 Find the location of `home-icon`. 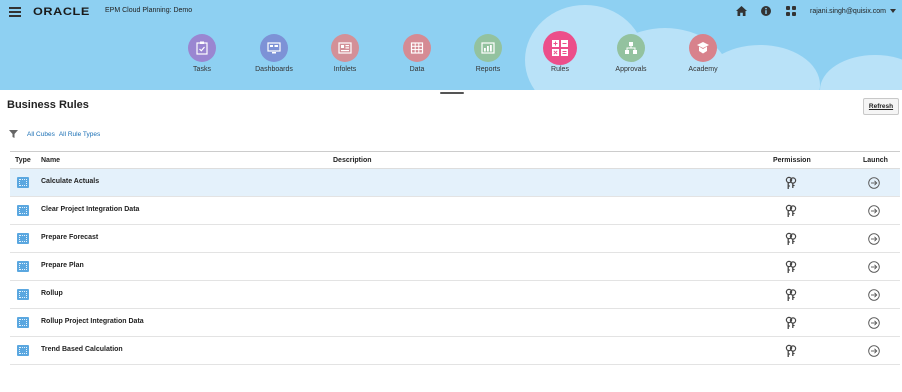

home-icon is located at coordinates (741, 11).